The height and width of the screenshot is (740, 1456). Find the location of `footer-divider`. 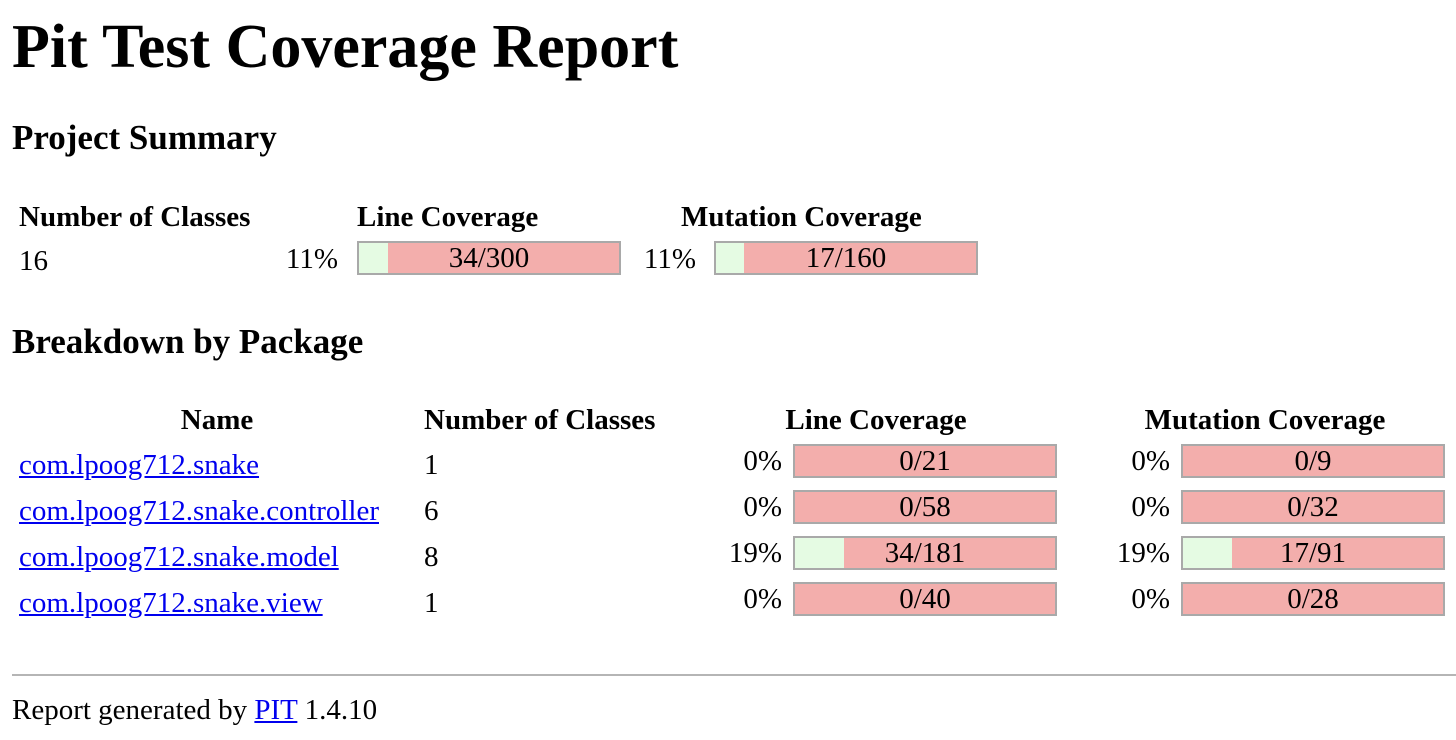

footer-divider is located at coordinates (734, 675).